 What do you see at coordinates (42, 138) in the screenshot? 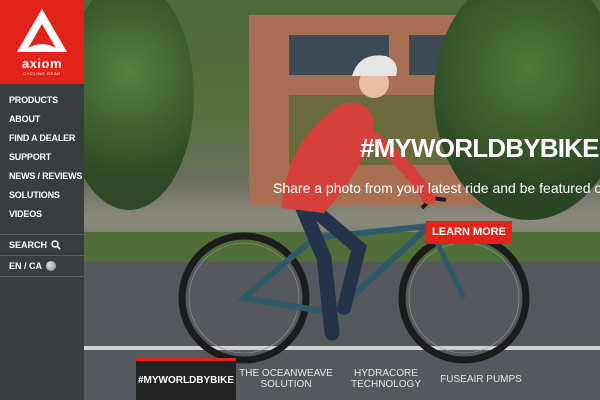
I see `nav-item-find-a-dealer: FIND A DEALER` at bounding box center [42, 138].